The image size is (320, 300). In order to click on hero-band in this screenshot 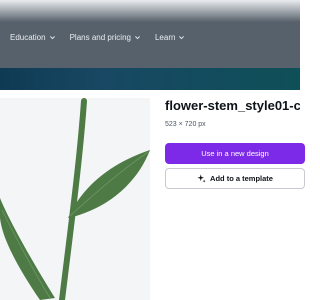, I will do `click(150, 79)`.